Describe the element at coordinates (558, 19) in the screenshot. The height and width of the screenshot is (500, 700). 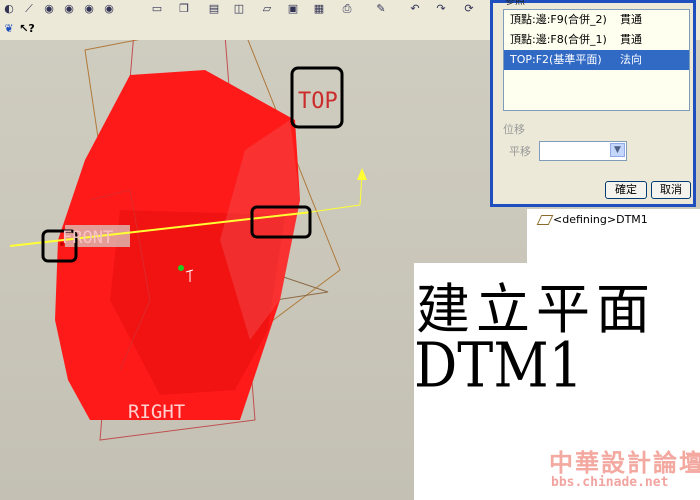
I see `reference-name: 頂點:邊:F9(合併_2)` at that location.